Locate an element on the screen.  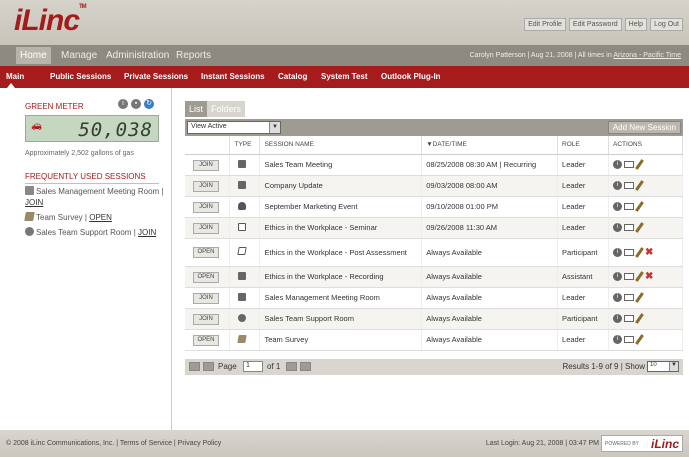
divider is located at coordinates (92, 183).